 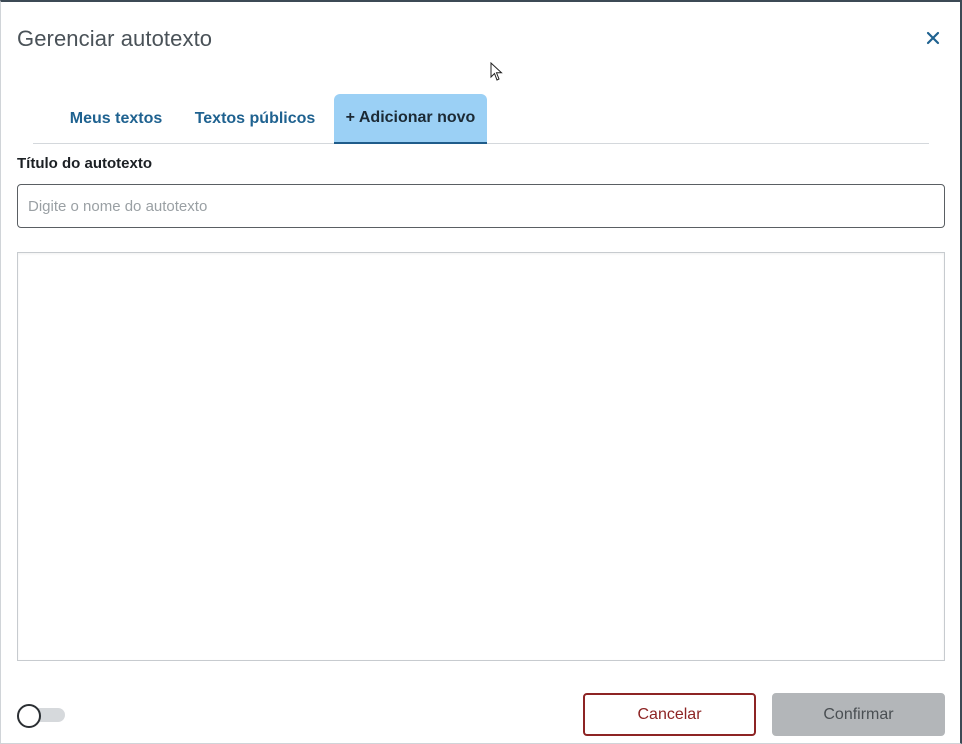 I want to click on mouse-cursor-icon, so click(x=496, y=71).